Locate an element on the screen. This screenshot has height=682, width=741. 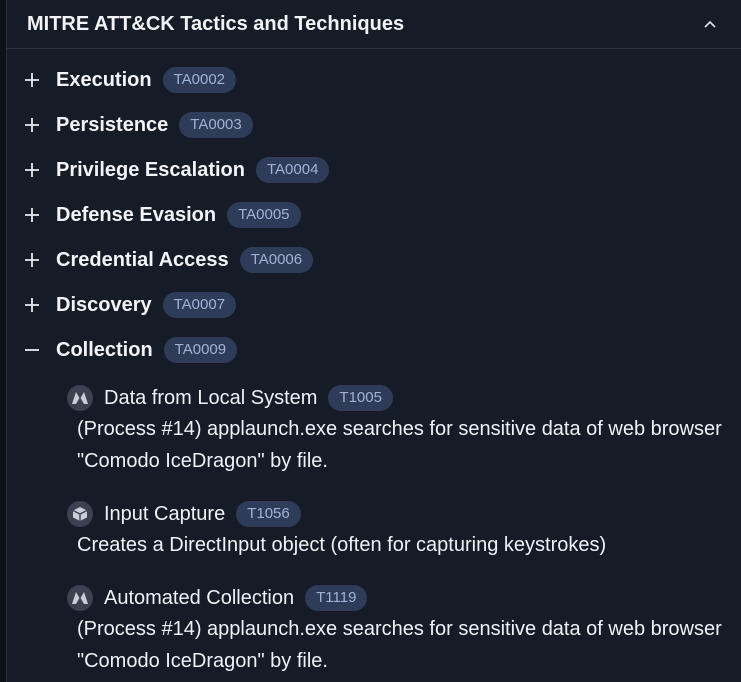
tactic-execution: Execution TA0002 is located at coordinates (130, 80).